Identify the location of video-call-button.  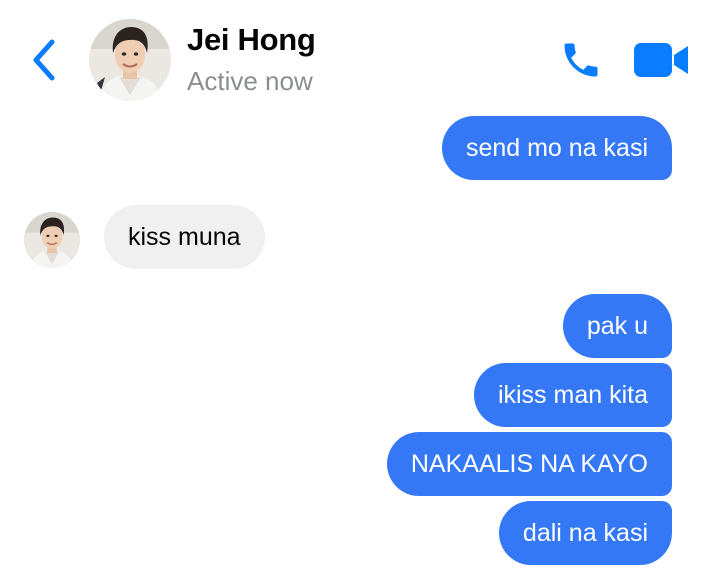
(661, 60).